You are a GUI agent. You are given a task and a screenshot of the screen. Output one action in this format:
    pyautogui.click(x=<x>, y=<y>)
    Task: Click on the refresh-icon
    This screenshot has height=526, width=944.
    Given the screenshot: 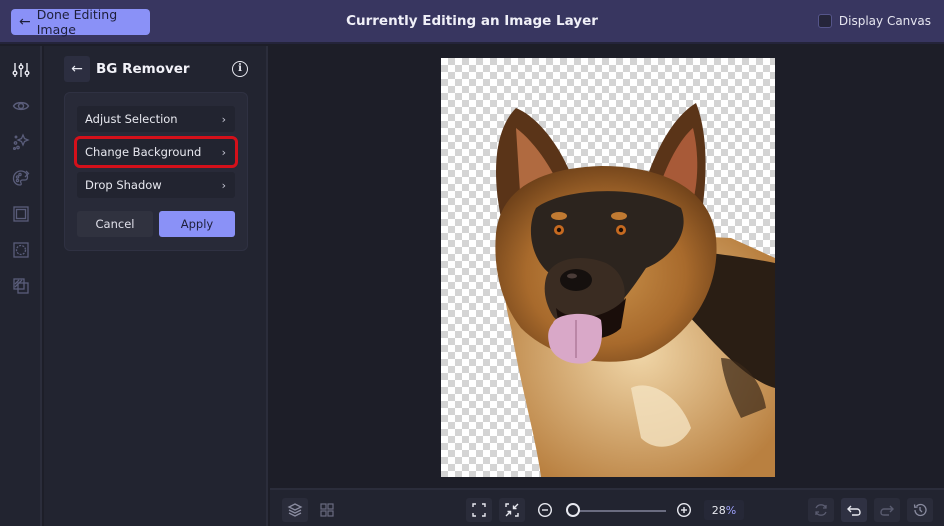 What is the action you would take?
    pyautogui.click(x=821, y=510)
    